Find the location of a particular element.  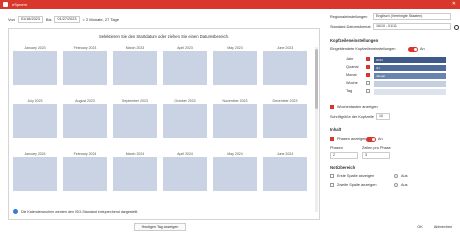

preview-month-band: Januar is located at coordinates (410, 76).